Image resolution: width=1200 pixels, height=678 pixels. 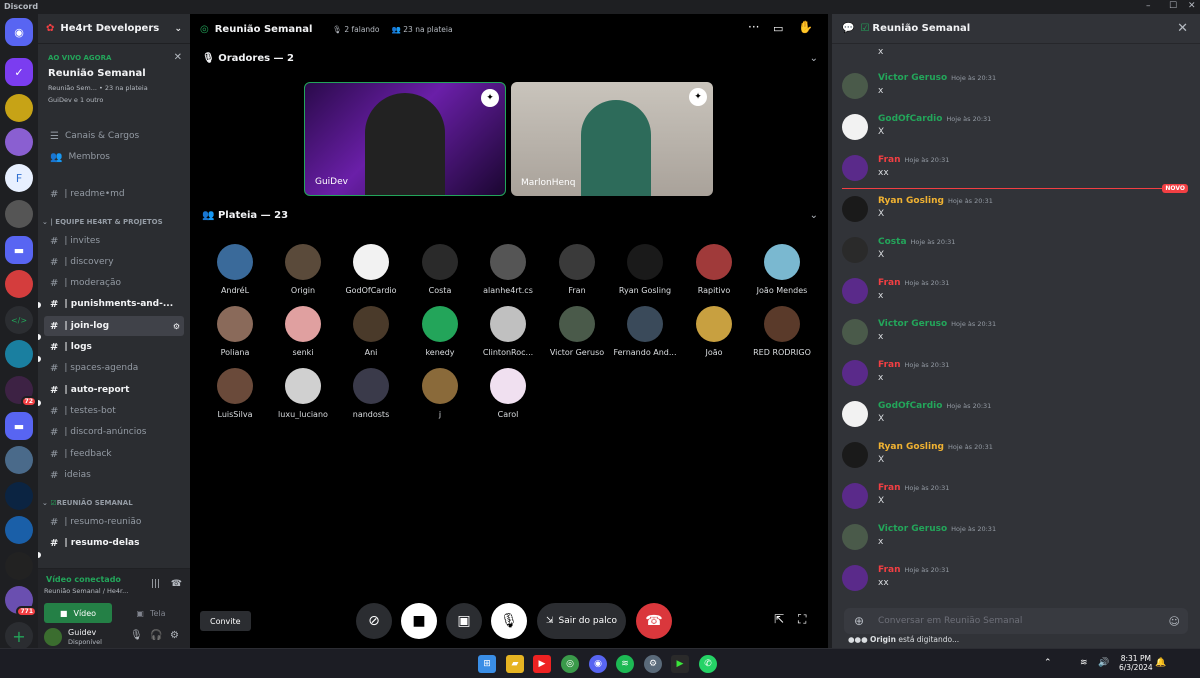 What do you see at coordinates (753, 27) in the screenshot?
I see `more-icon: ···` at bounding box center [753, 27].